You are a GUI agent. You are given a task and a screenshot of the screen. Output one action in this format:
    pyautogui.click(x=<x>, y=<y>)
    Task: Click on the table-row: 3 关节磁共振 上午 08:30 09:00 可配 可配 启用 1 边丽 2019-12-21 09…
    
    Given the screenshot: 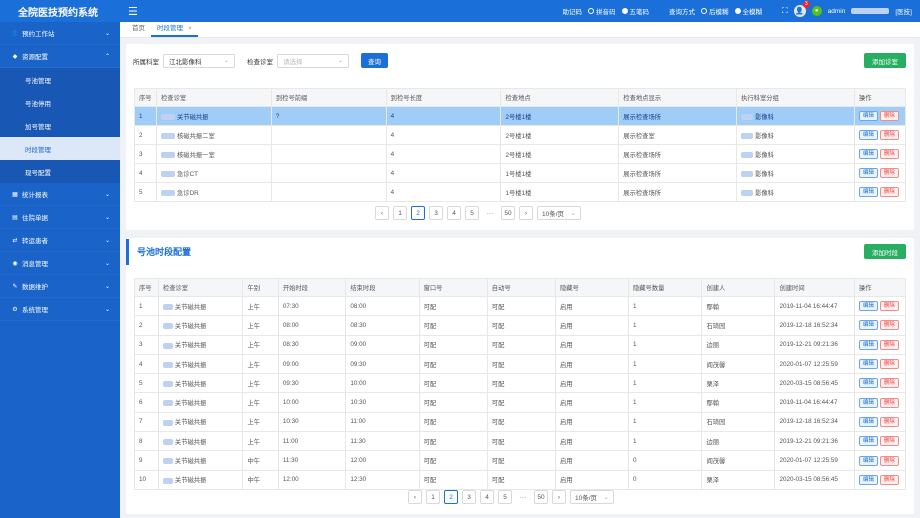 What is the action you would take?
    pyautogui.click(x=520, y=344)
    